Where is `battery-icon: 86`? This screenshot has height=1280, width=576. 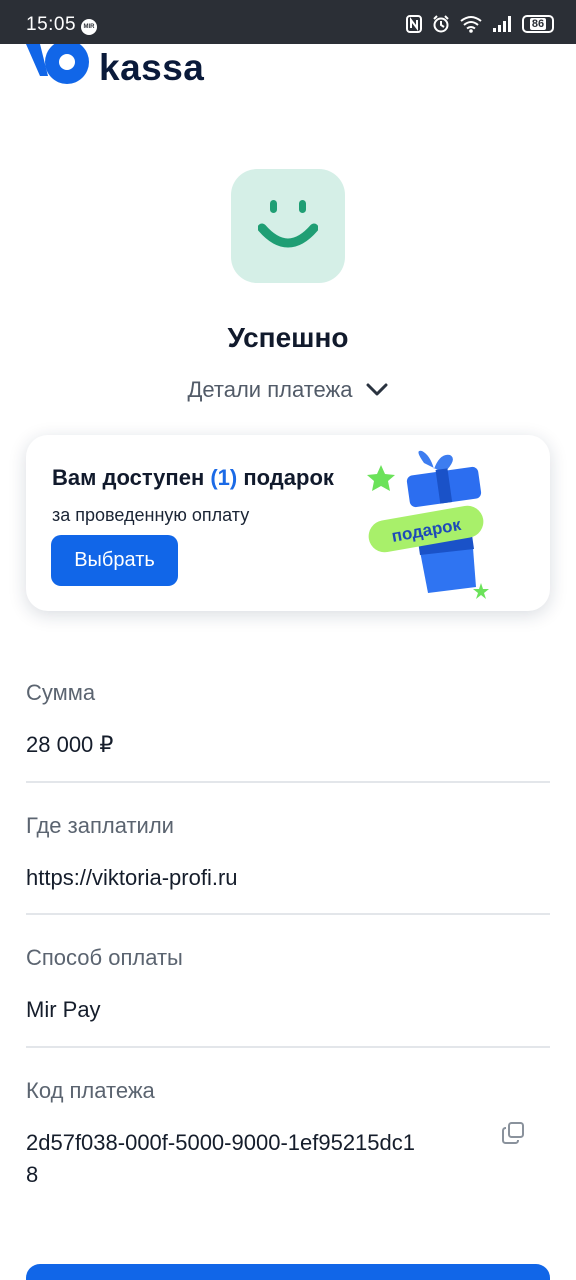
battery-icon: 86 is located at coordinates (538, 24).